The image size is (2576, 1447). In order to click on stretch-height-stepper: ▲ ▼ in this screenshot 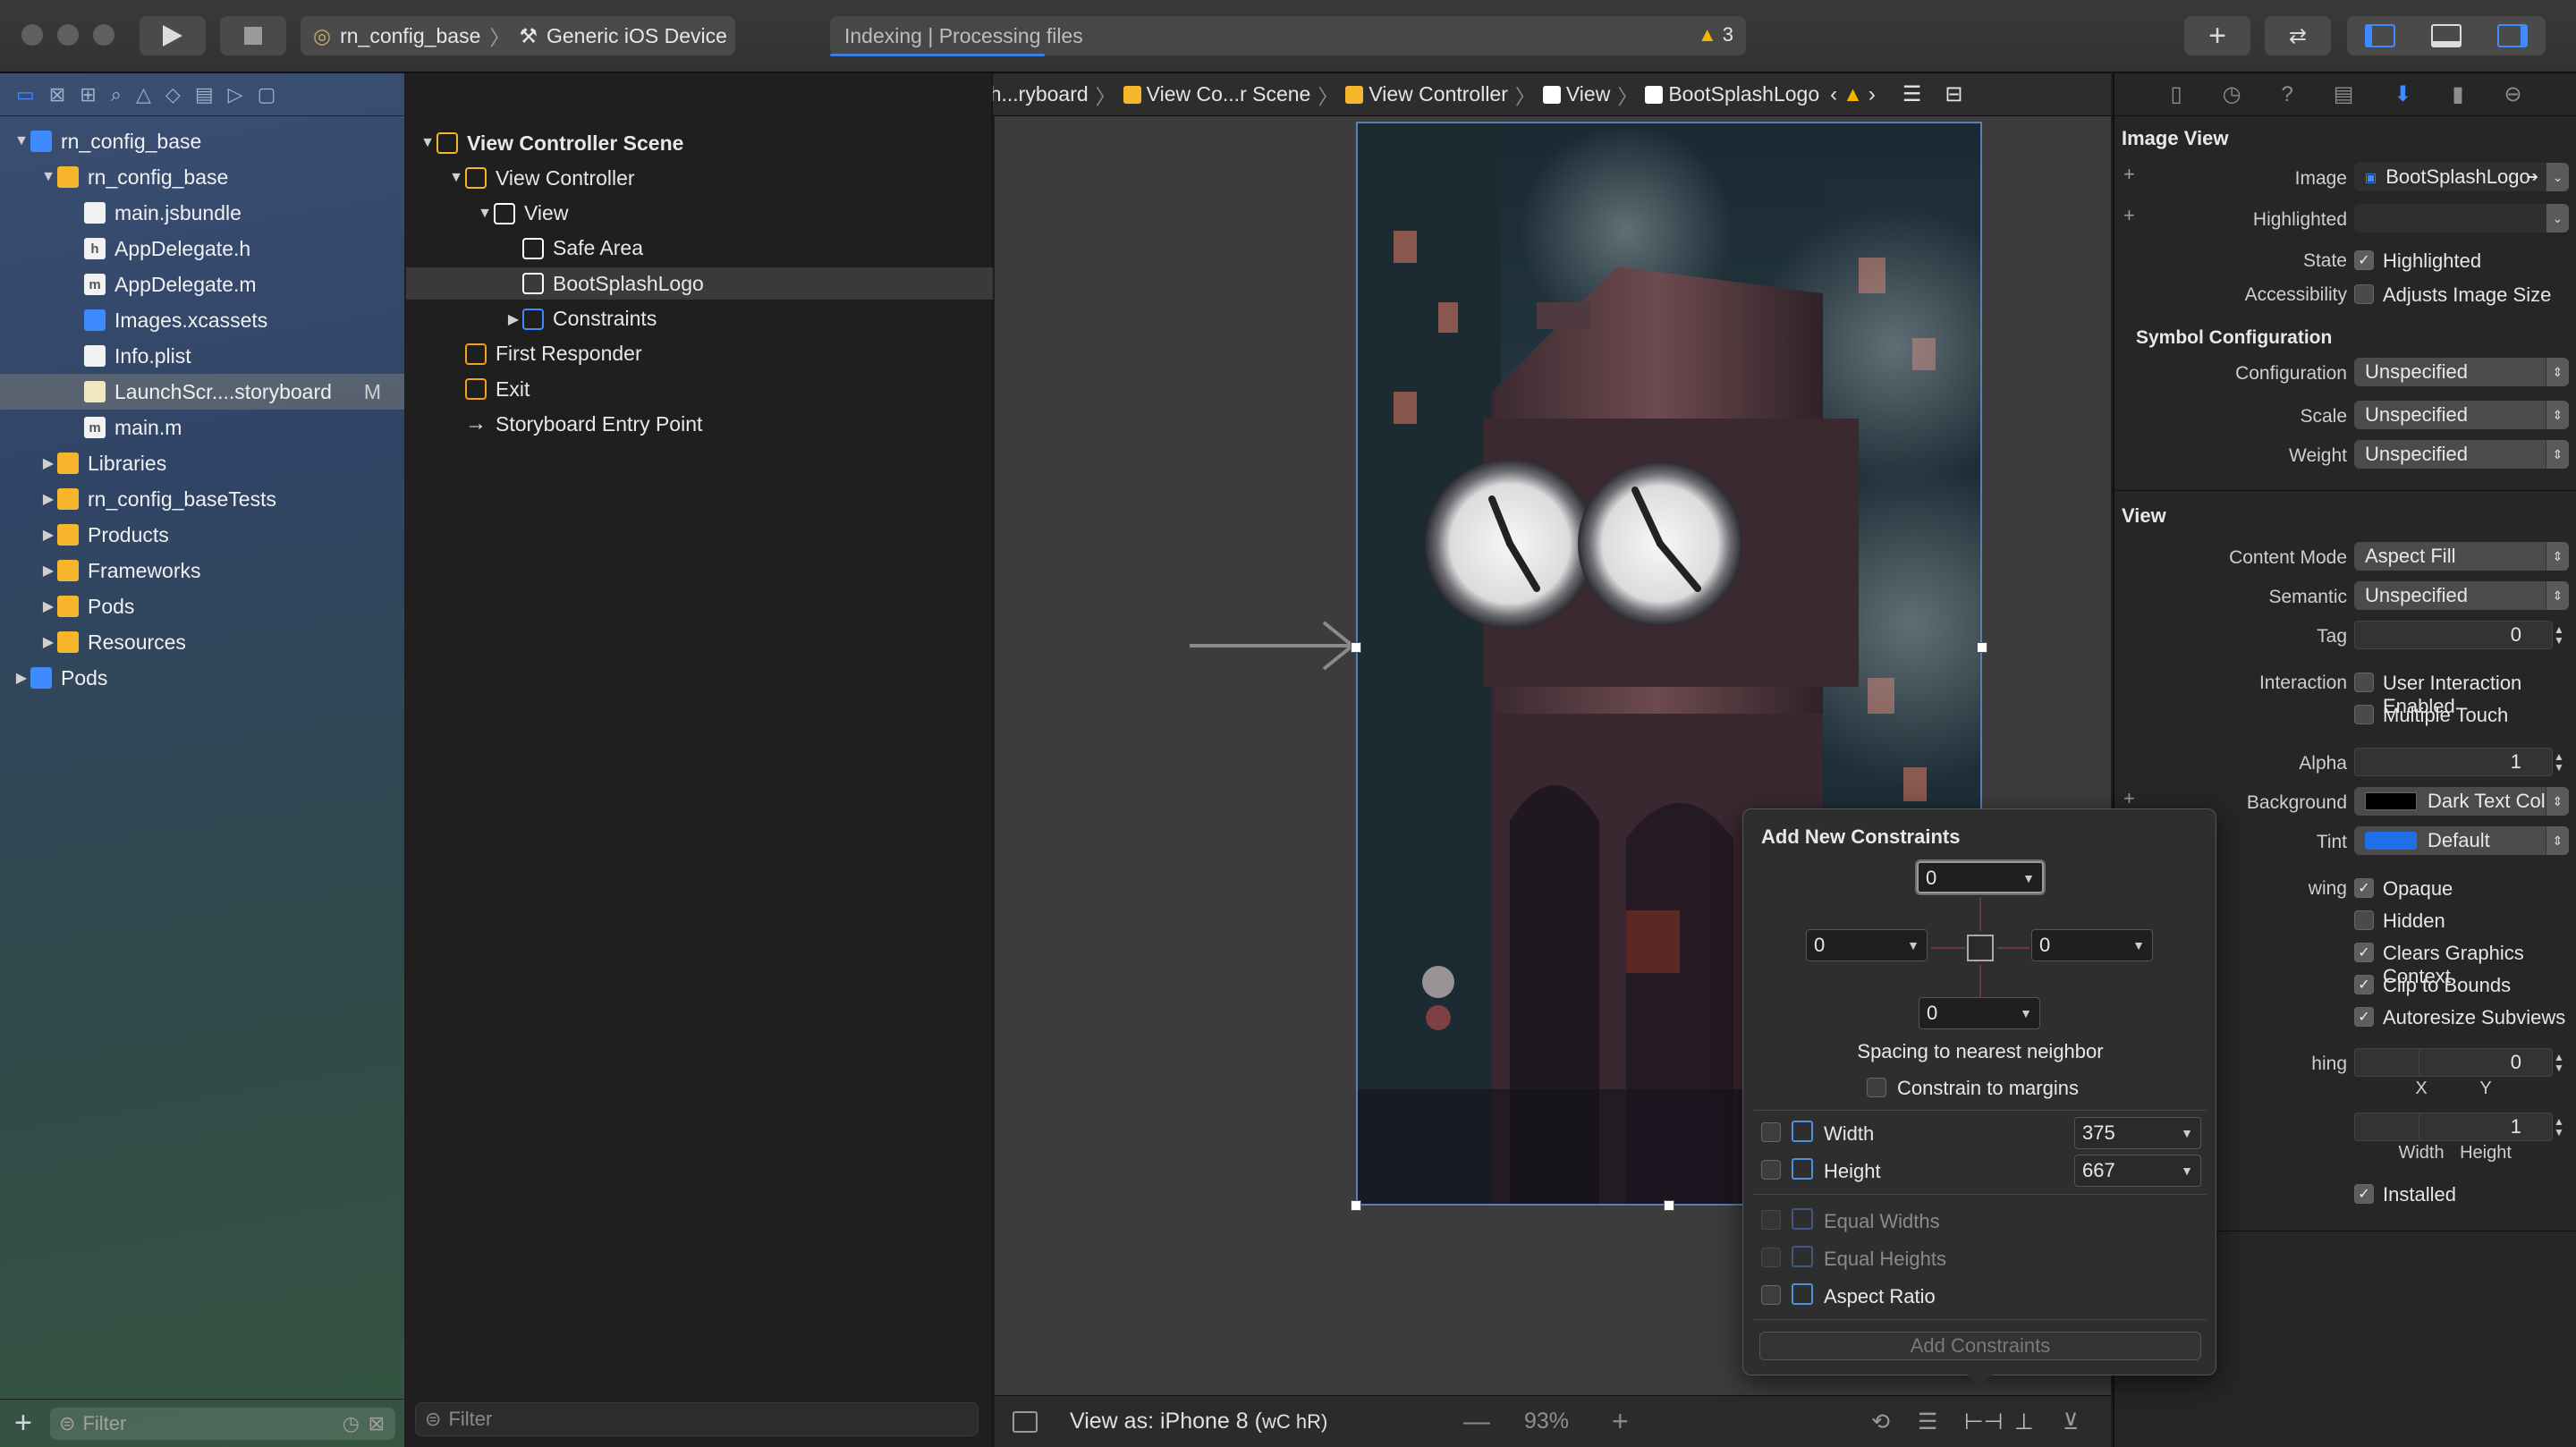, I will do `click(2559, 1127)`.